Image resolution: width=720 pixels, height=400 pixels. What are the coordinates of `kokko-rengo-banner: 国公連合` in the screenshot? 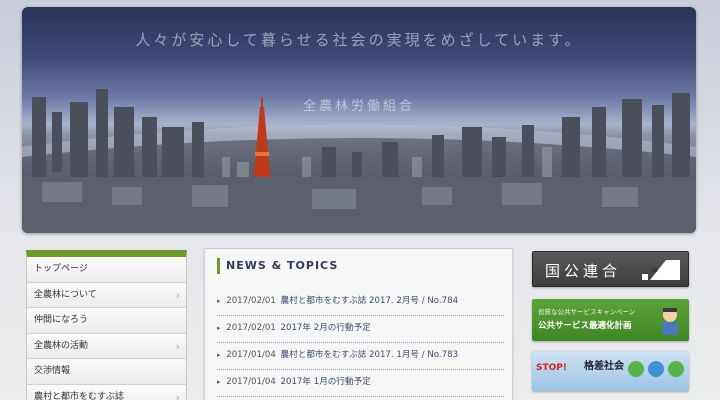 It's located at (610, 269).